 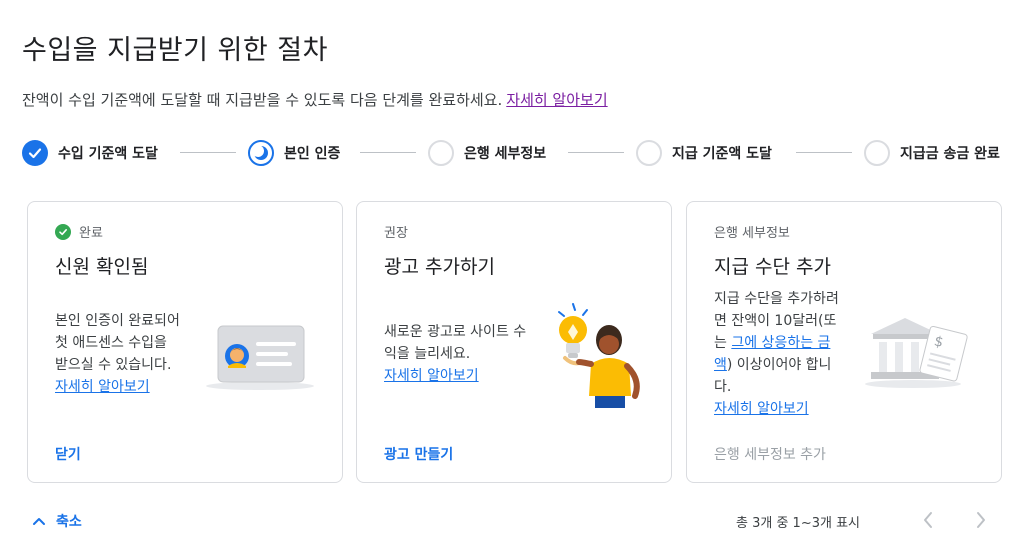 What do you see at coordinates (723, 387) in the screenshot?
I see `body-line: 다.` at bounding box center [723, 387].